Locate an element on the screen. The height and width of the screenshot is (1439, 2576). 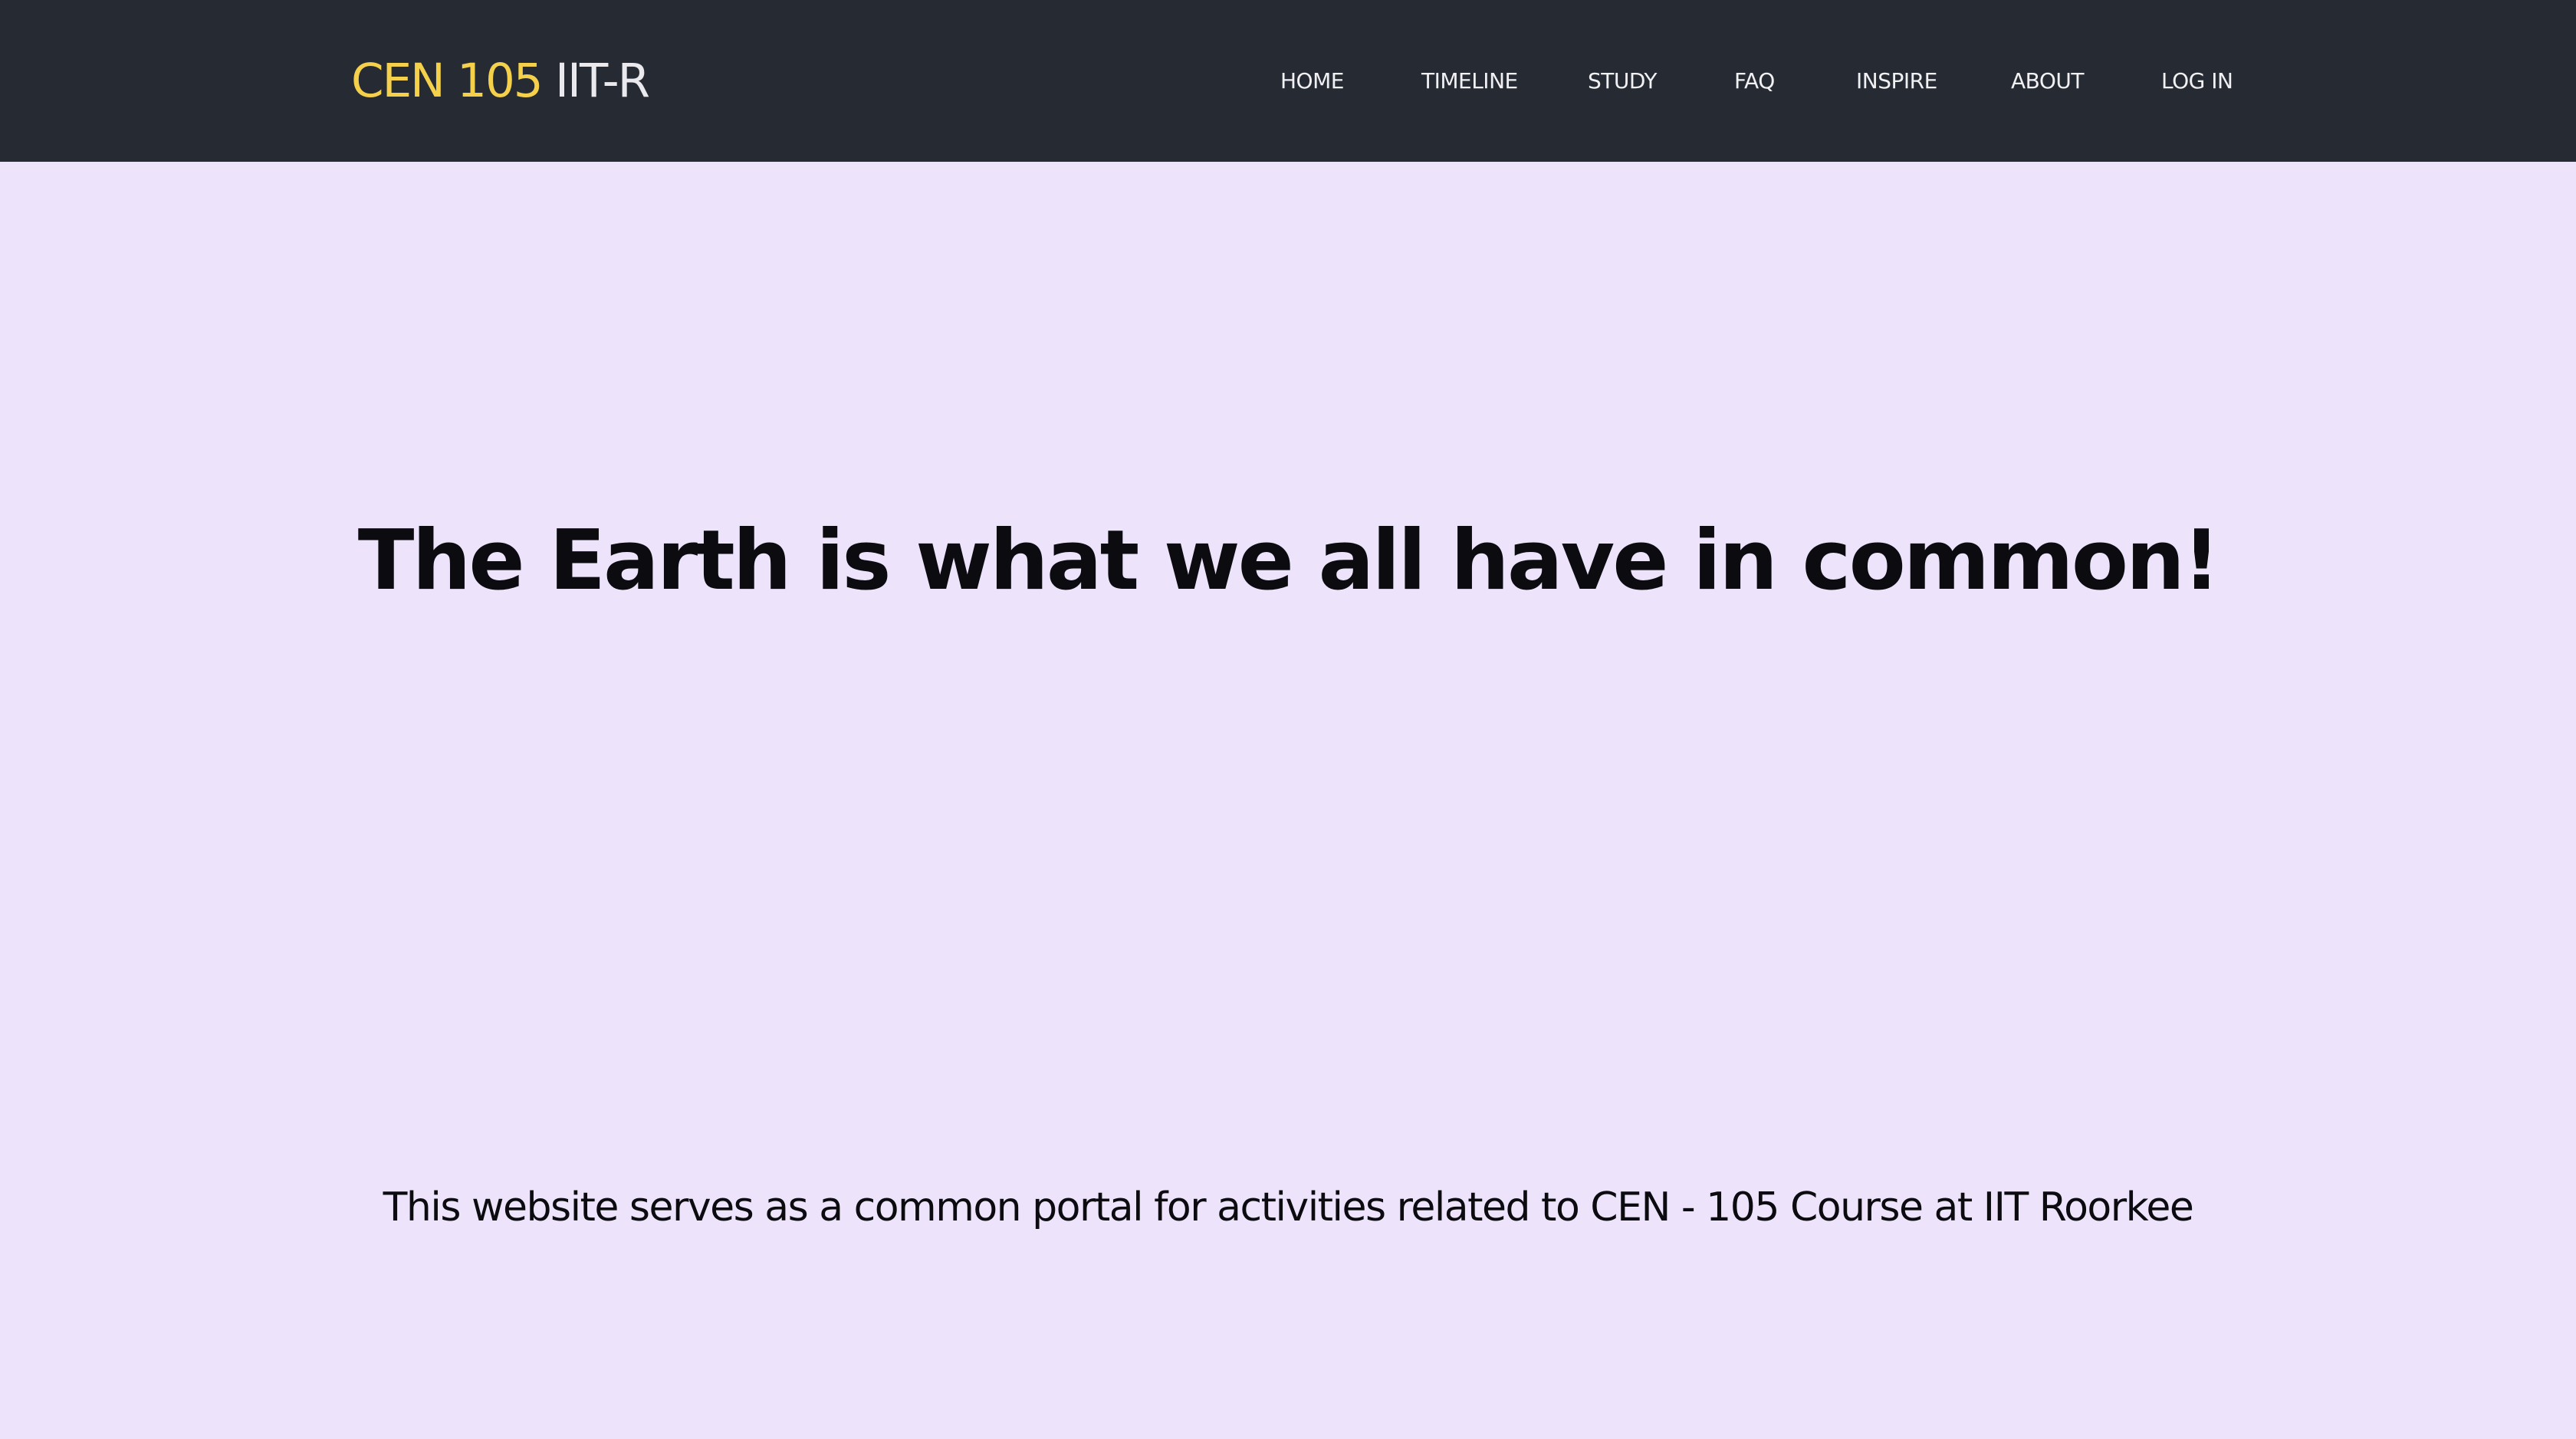
nav-about-link: ABOUT is located at coordinates (2048, 81).